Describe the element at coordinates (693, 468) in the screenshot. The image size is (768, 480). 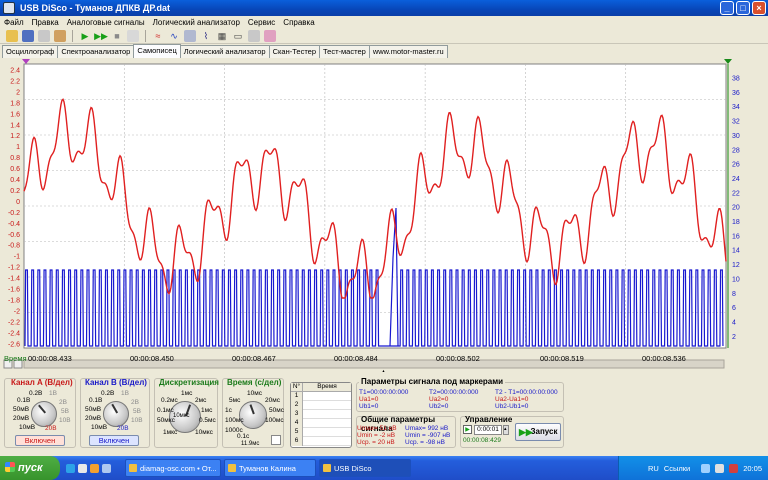
I see `system-tray: RU Ссылки 20:05` at that location.